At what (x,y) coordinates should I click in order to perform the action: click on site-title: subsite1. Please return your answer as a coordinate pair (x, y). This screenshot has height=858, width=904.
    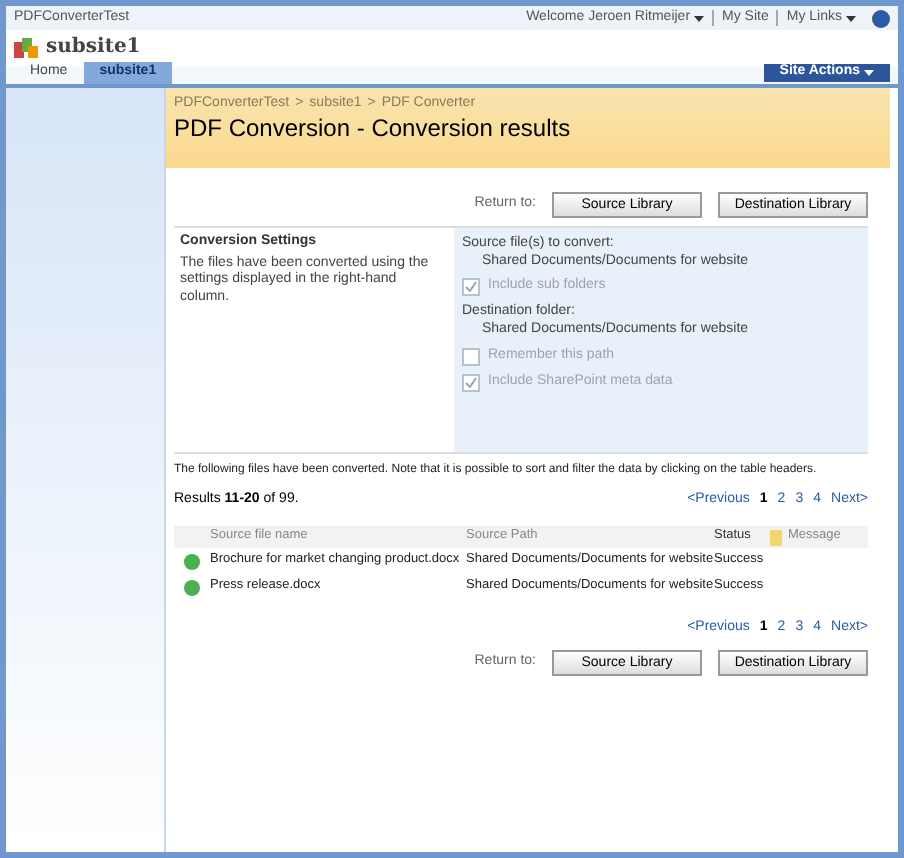
    Looking at the image, I should click on (93, 48).